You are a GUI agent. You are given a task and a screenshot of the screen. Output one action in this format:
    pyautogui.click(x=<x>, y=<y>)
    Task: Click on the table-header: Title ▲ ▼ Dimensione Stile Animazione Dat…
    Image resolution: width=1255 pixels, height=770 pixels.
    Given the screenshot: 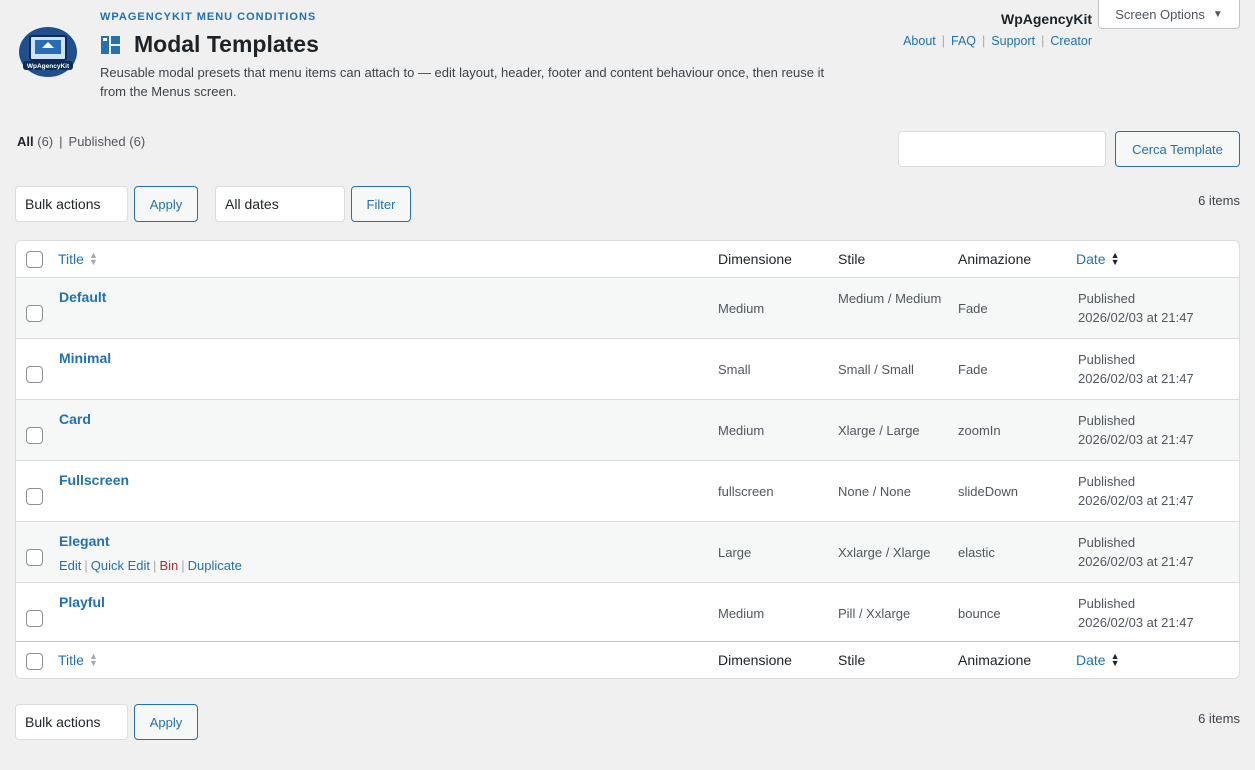 What is the action you would take?
    pyautogui.click(x=627, y=259)
    